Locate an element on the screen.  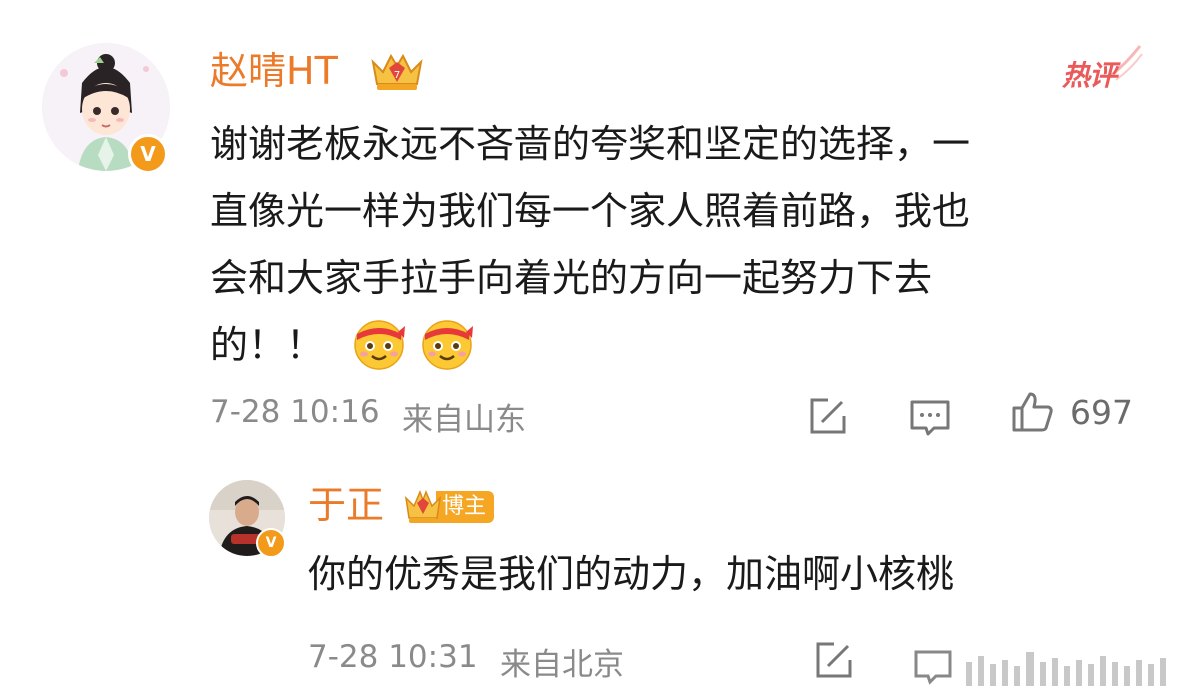
hot-comment-badge: 热评 is located at coordinates (1102, 67).